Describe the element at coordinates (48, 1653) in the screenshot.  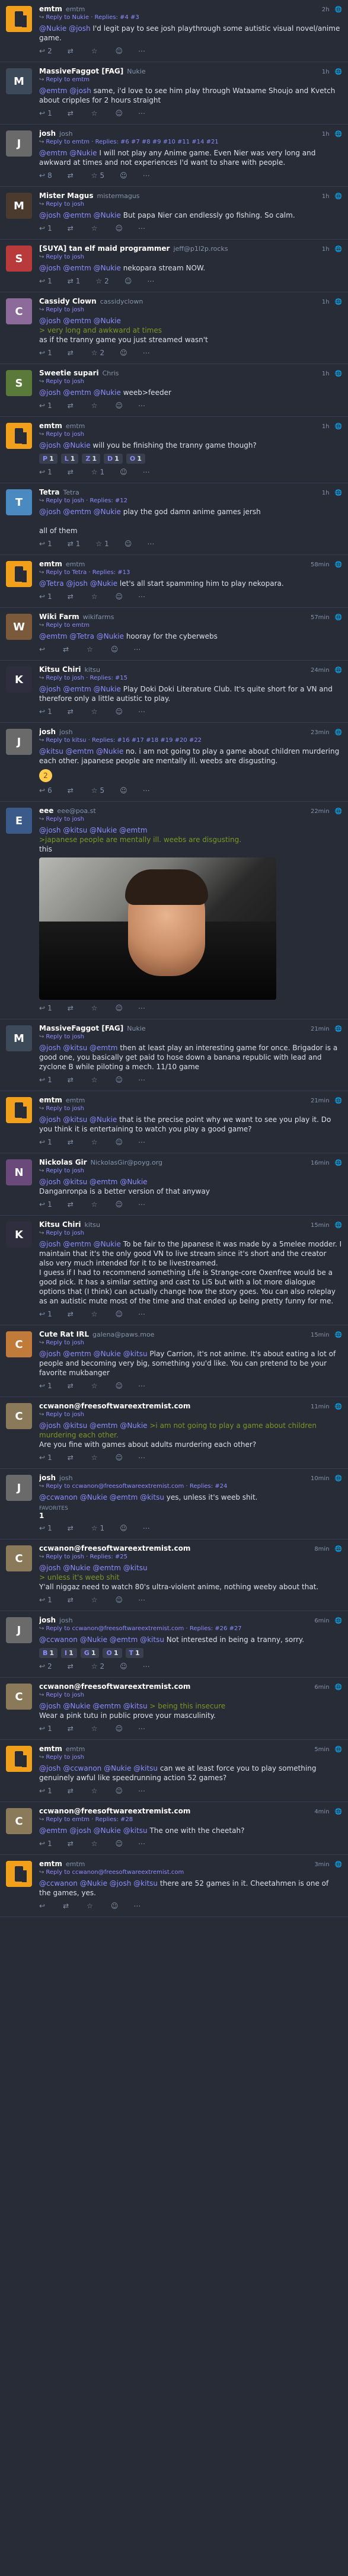
I see `emoji-reaction: B1` at that location.